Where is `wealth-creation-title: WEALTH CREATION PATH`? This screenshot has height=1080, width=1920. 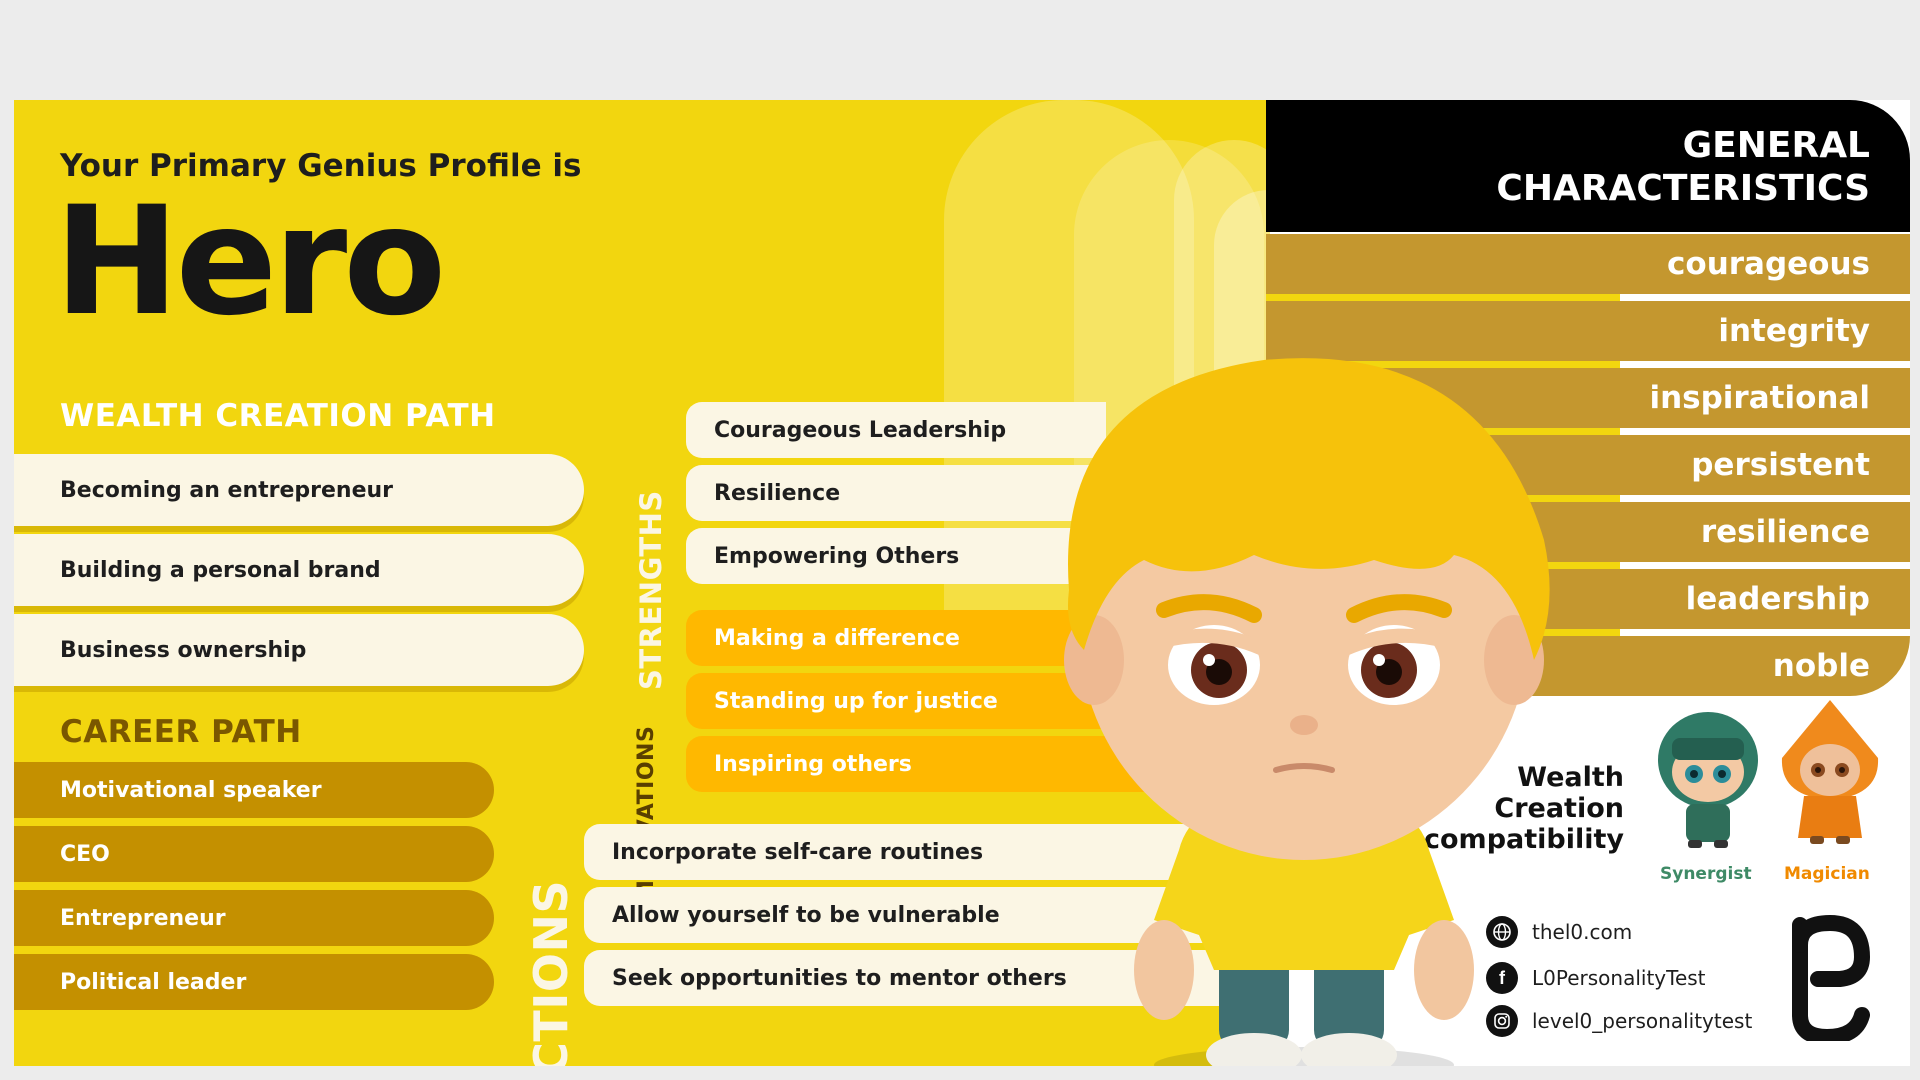
wealth-creation-title: WEALTH CREATION PATH is located at coordinates (278, 416).